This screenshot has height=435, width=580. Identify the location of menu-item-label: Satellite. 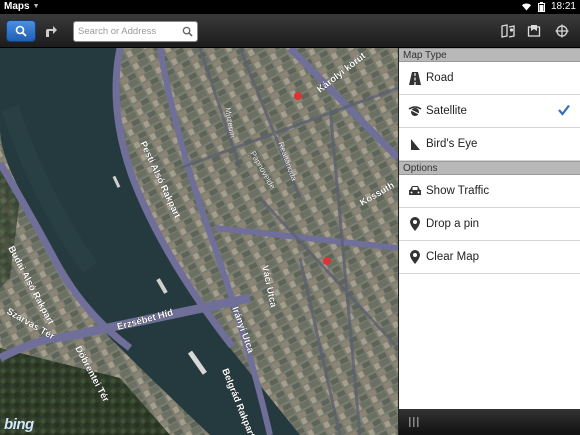
(446, 111).